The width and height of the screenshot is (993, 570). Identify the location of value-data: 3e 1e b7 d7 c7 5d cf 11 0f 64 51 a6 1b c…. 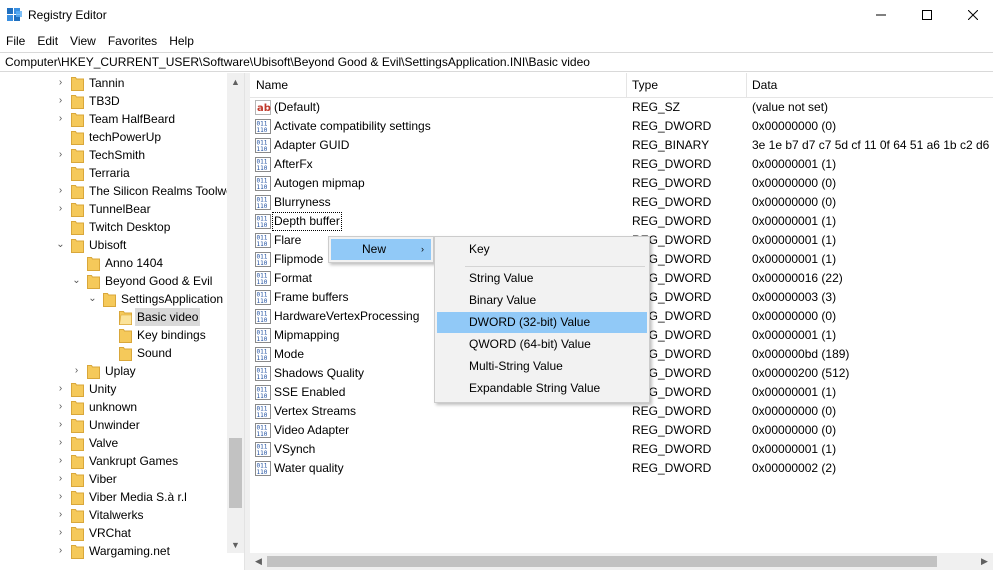
(872, 145).